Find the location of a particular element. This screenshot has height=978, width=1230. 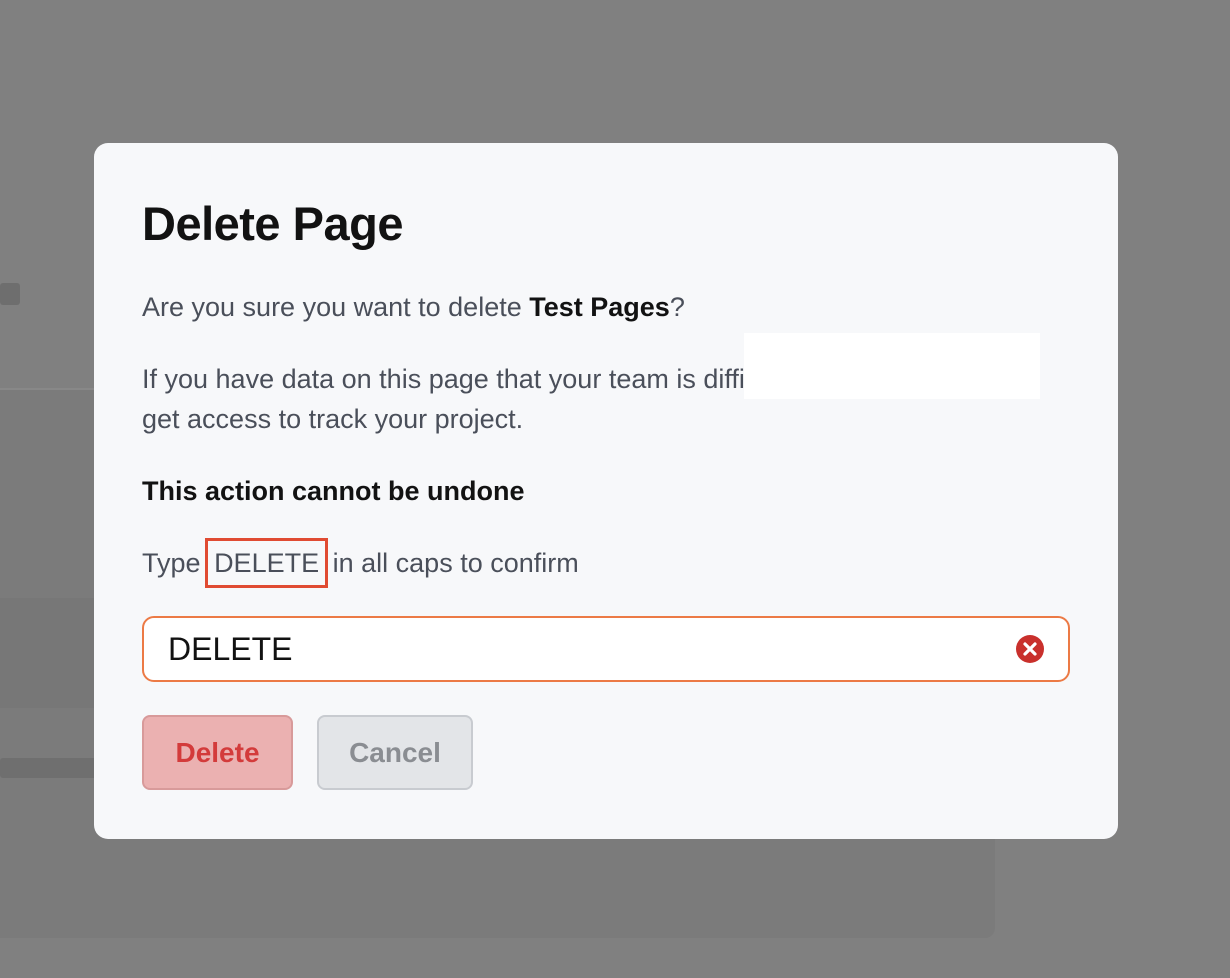

page-name: Test Pages is located at coordinates (599, 307).